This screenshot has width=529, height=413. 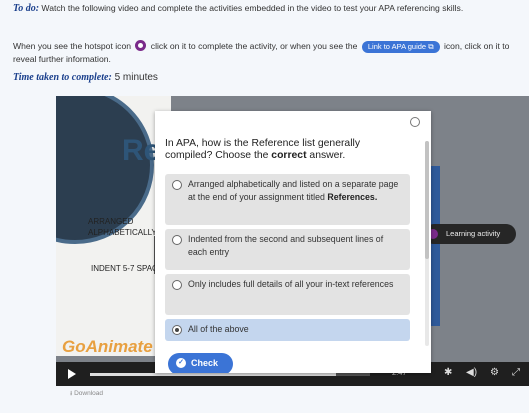 What do you see at coordinates (397, 46) in the screenshot?
I see `apa-guide-label: Link to APA guide` at bounding box center [397, 46].